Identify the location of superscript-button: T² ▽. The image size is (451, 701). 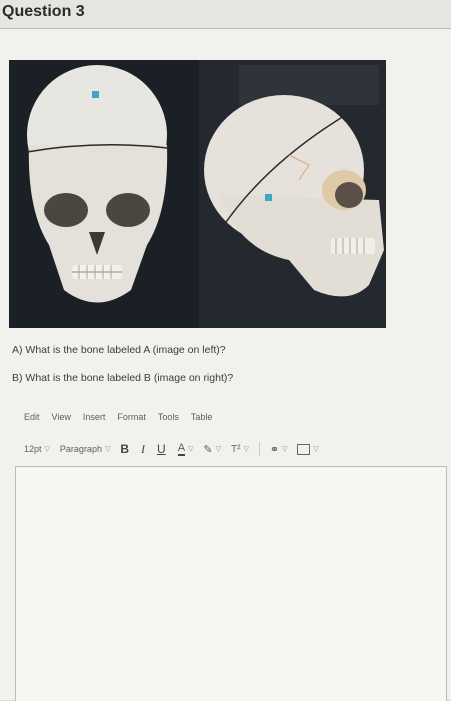
(240, 449).